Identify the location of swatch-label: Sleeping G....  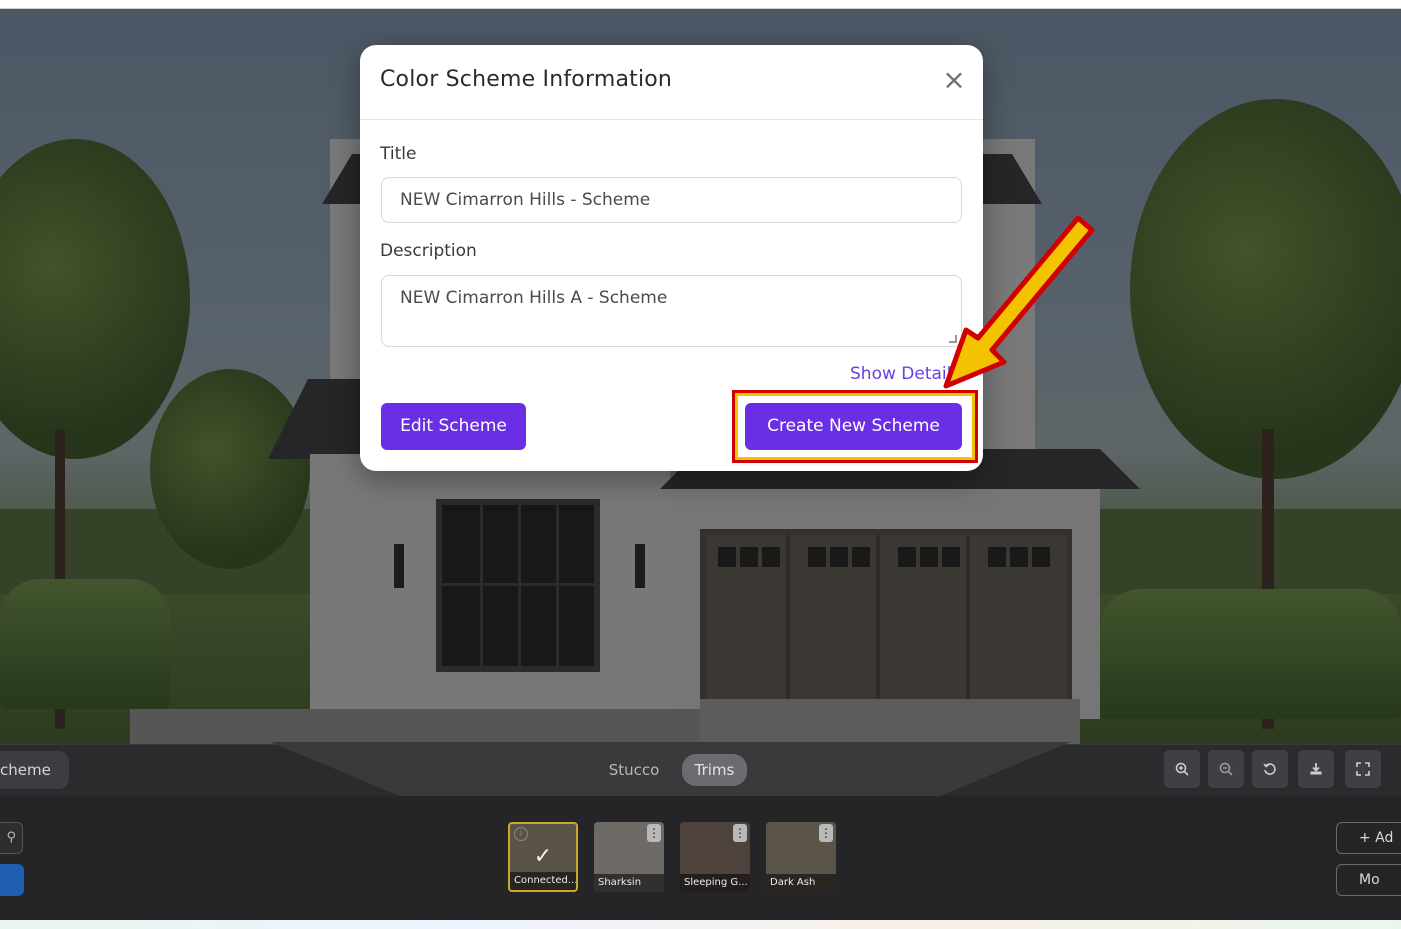
(715, 883).